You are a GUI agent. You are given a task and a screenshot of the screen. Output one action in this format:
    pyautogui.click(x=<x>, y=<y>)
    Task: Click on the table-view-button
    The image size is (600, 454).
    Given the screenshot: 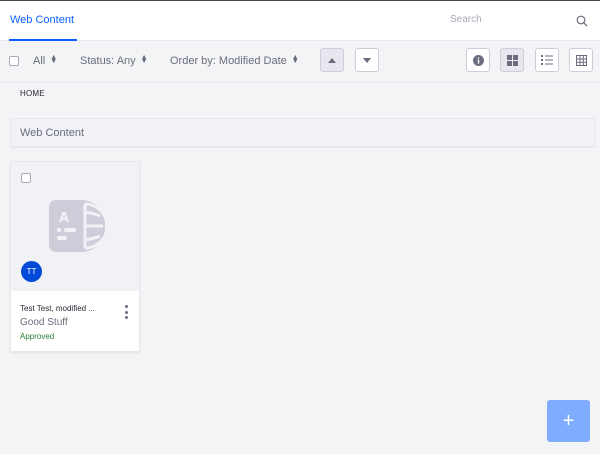 What is the action you would take?
    pyautogui.click(x=581, y=60)
    